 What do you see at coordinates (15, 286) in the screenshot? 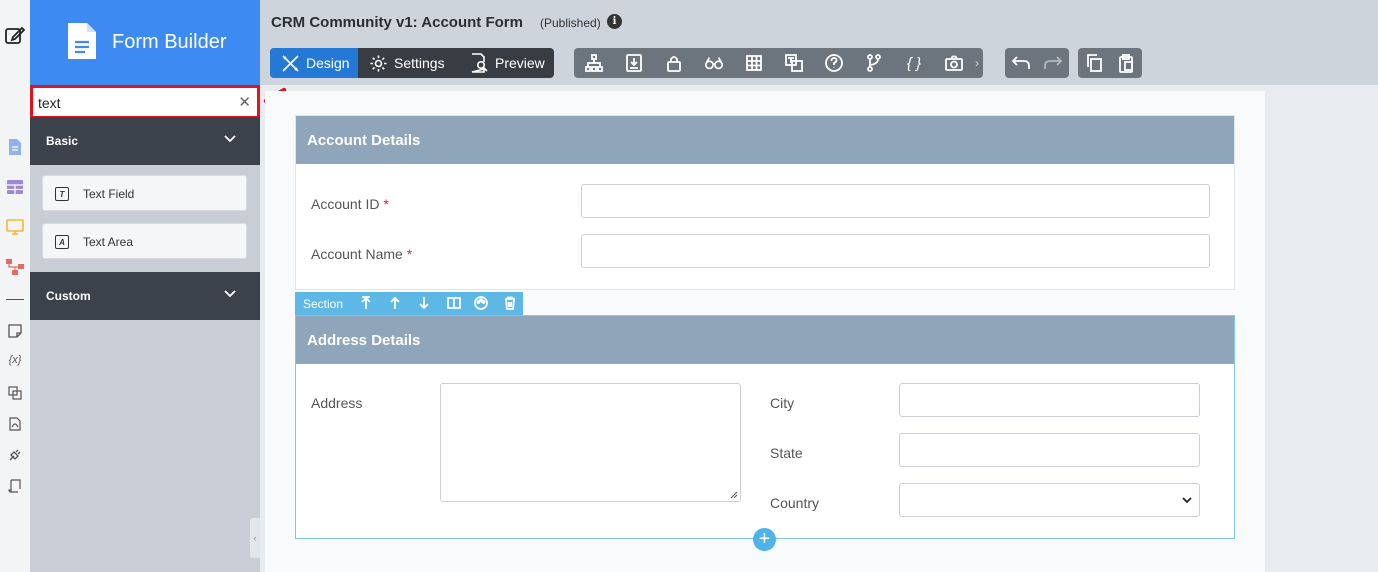
I see `left-rail: {x}` at bounding box center [15, 286].